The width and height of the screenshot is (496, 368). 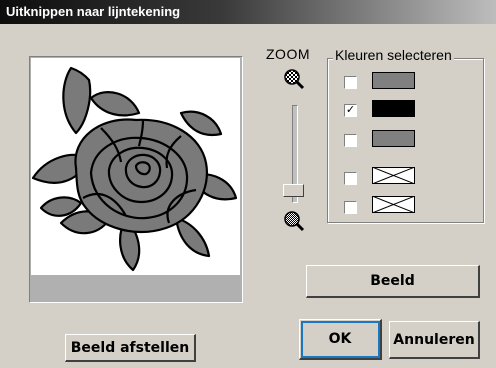 What do you see at coordinates (130, 348) in the screenshot?
I see `adjust-view-button: Beeld afstellen` at bounding box center [130, 348].